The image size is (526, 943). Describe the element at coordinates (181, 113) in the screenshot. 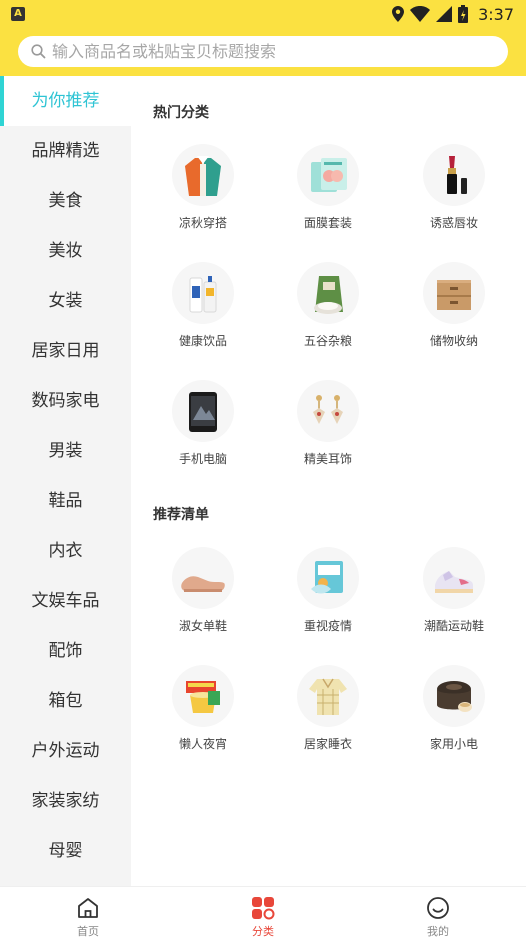

I see `hot-section-title: 热门分类` at that location.